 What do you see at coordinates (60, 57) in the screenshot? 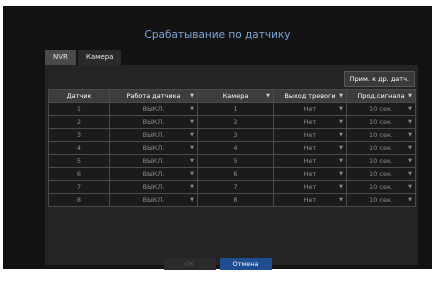
I see `tab-nvr: NVR` at bounding box center [60, 57].